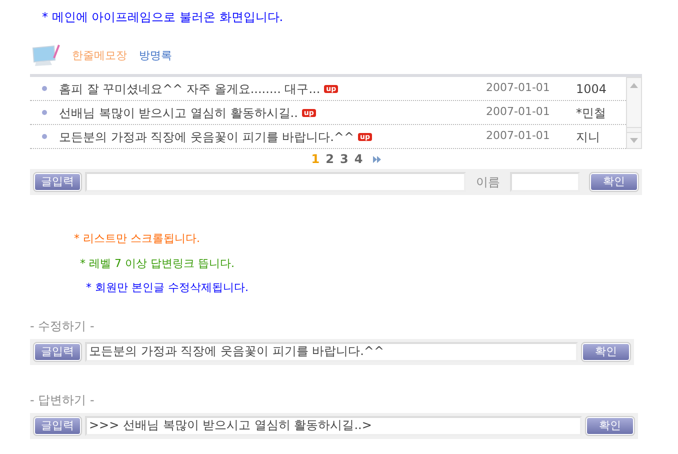  Describe the element at coordinates (330, 159) in the screenshot. I see `page-link: 2` at that location.